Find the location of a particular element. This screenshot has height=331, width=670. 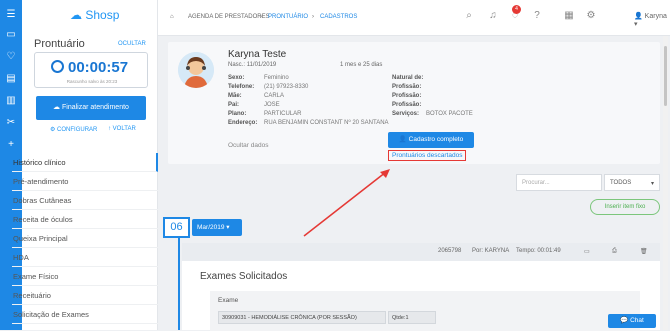

entry-id: 2065798 is located at coordinates (450, 251).